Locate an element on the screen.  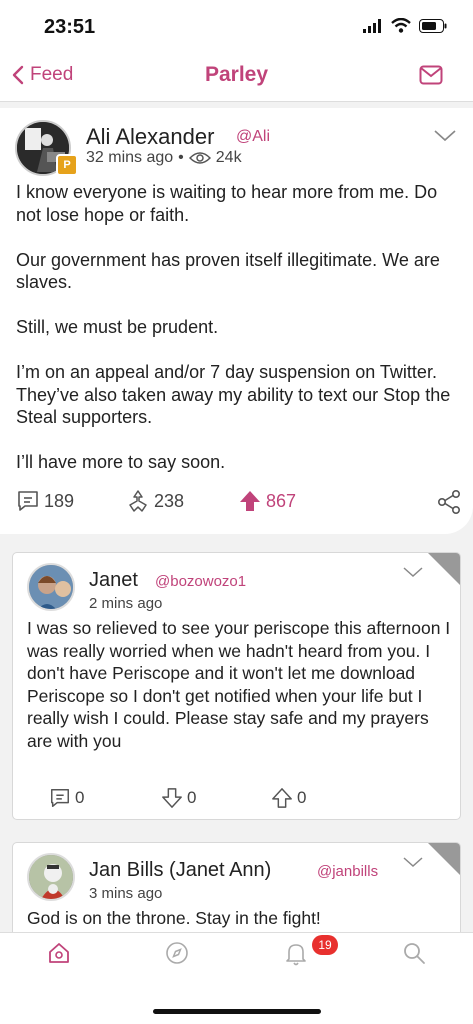
signal-icon is located at coordinates (372, 25).